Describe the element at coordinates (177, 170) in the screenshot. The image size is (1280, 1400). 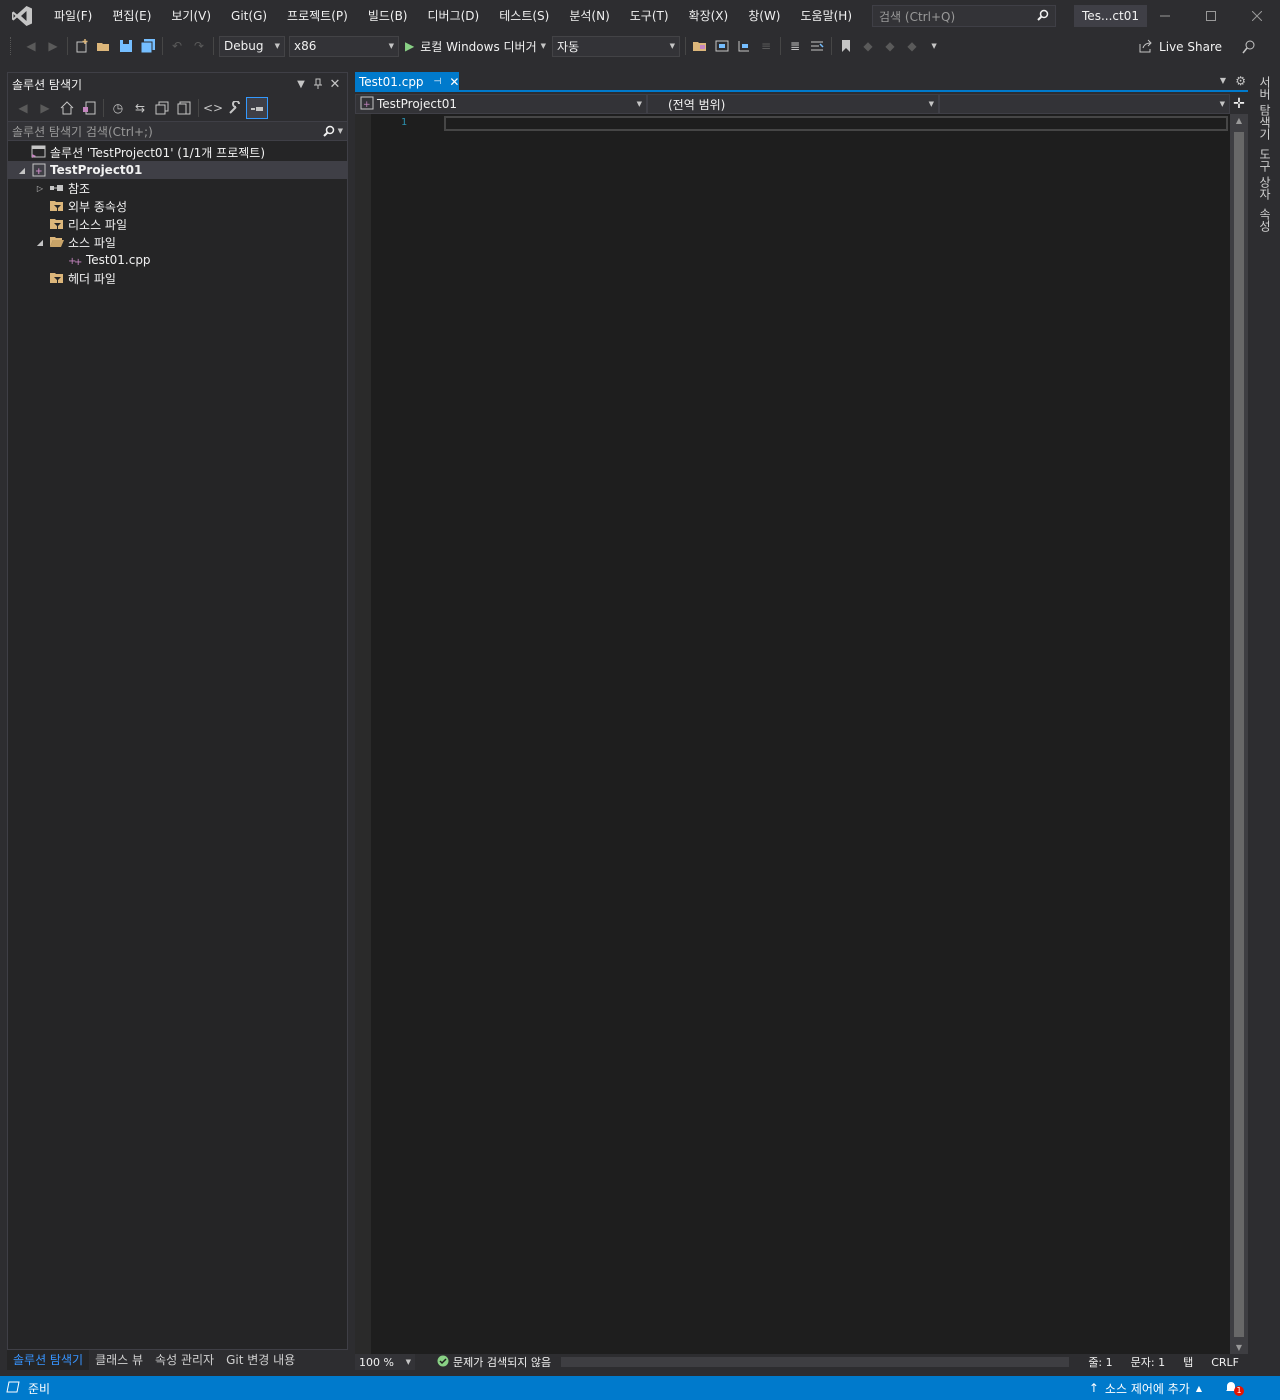
I see `tree-item: ◢ + TestProject01` at that location.